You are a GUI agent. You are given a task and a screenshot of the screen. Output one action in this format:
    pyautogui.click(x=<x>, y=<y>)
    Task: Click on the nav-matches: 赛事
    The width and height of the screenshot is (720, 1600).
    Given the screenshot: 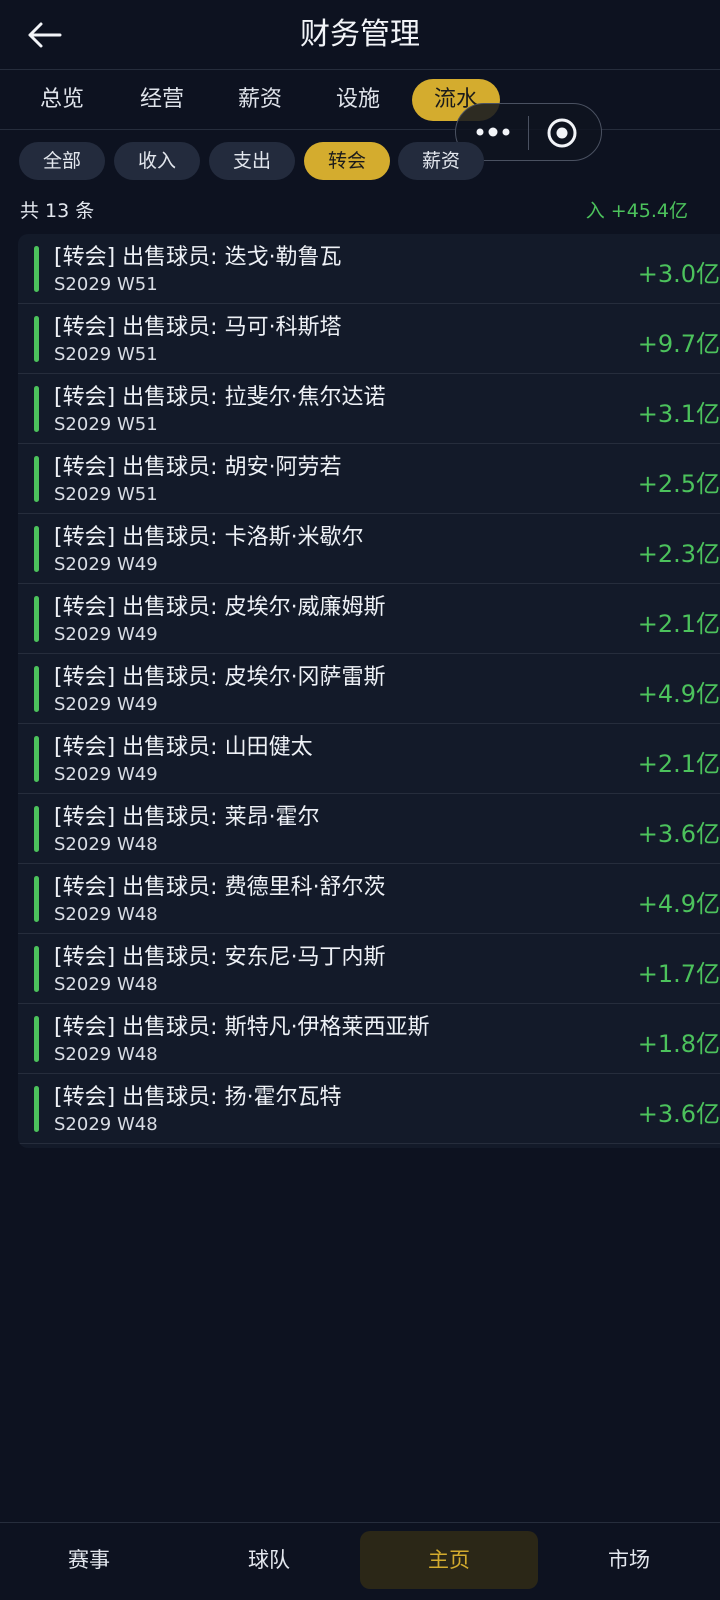 What is the action you would take?
    pyautogui.click(x=89, y=1560)
    